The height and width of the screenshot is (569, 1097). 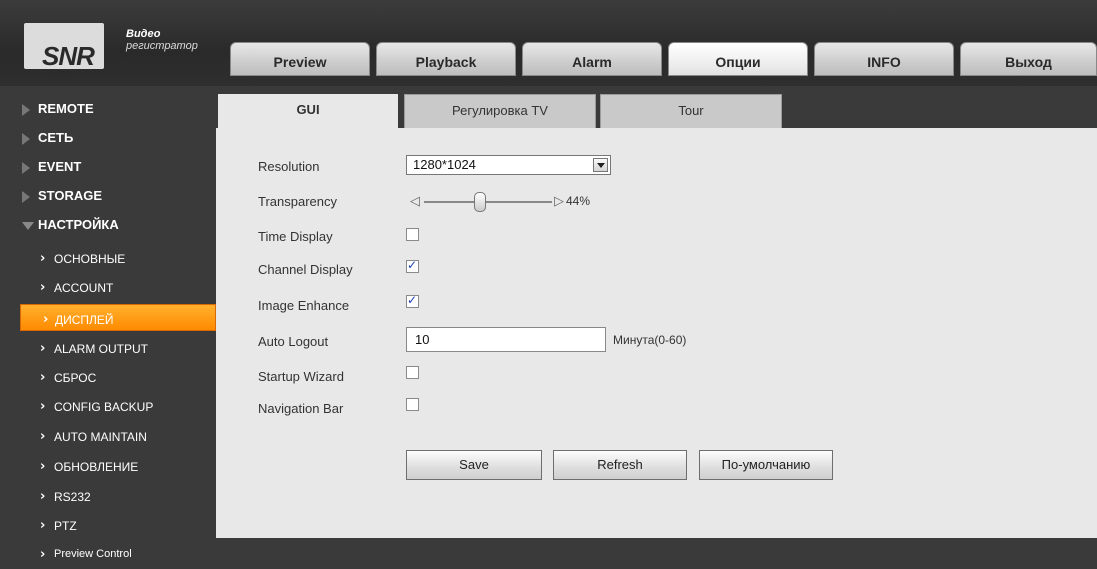 What do you see at coordinates (162, 46) in the screenshot?
I see `logo-caption-line2: регистратор` at bounding box center [162, 46].